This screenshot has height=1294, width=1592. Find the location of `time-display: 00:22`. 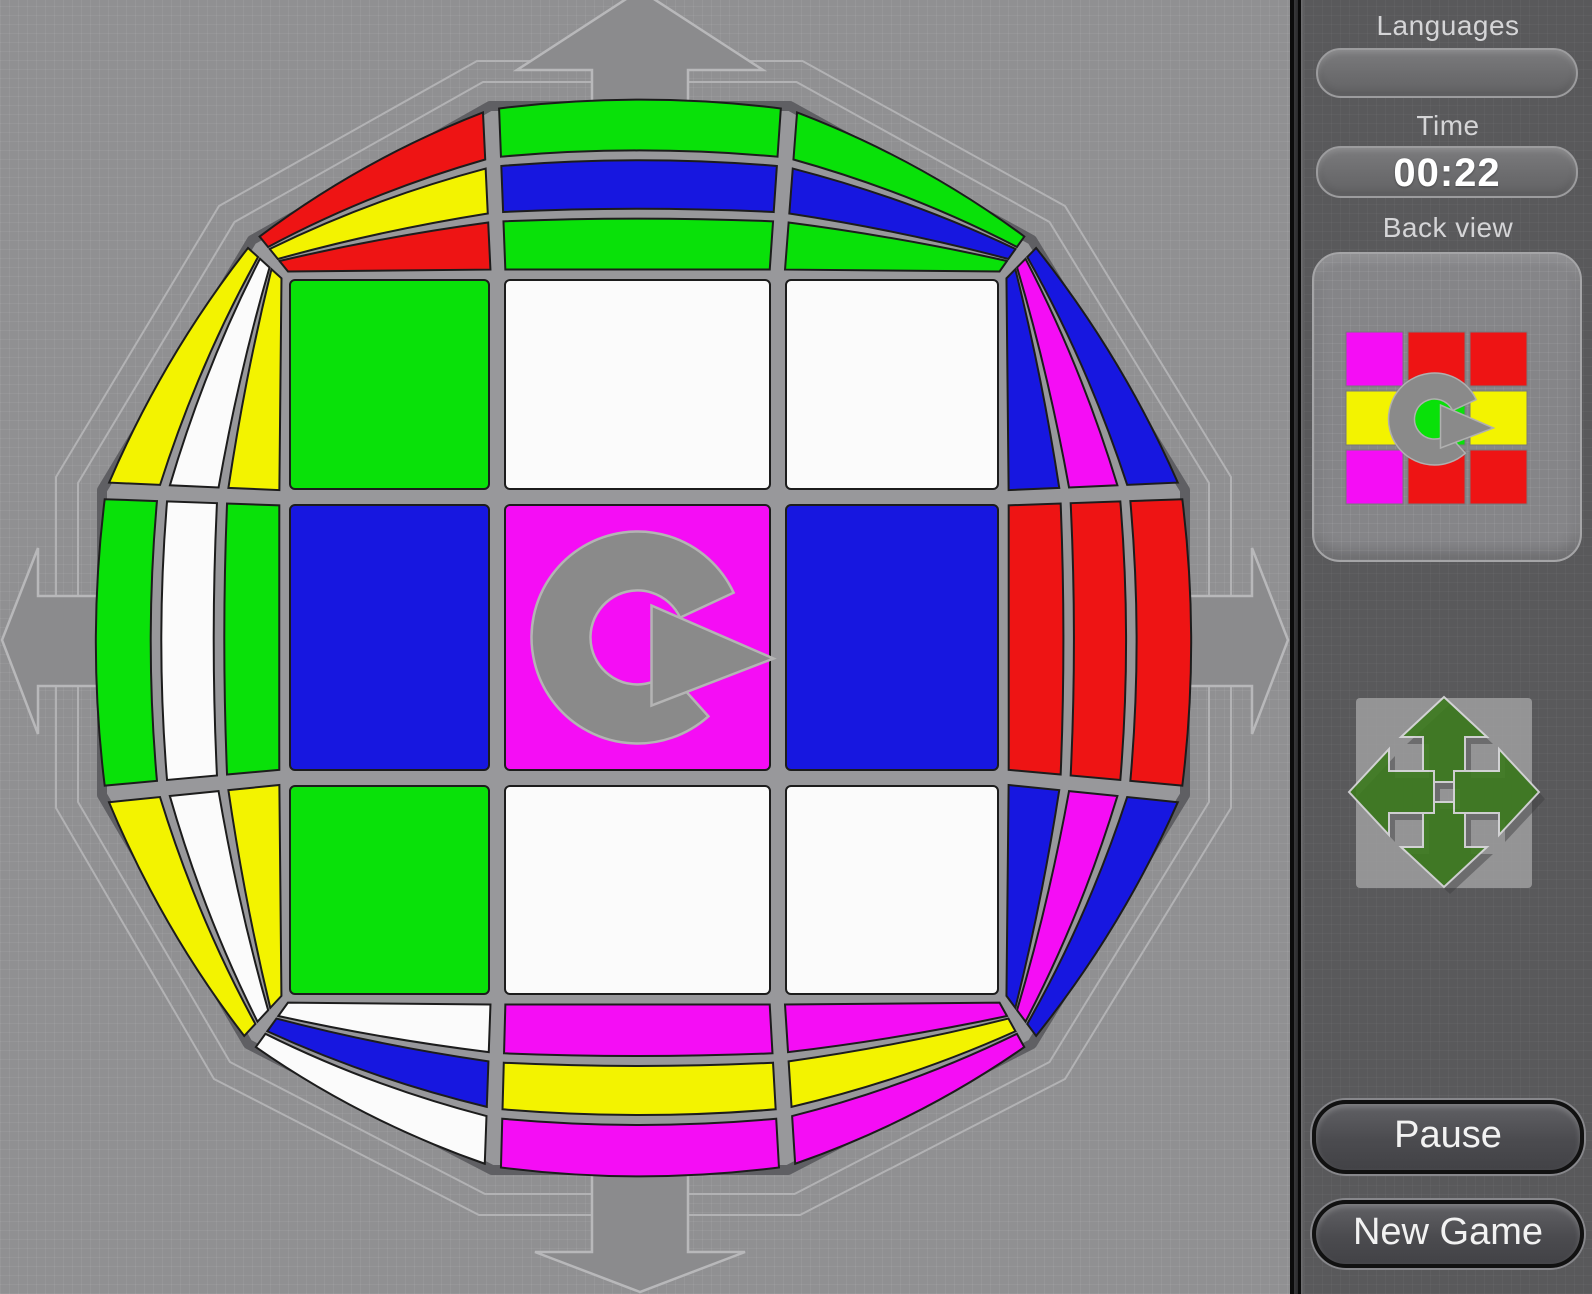

time-display: 00:22 is located at coordinates (1447, 172).